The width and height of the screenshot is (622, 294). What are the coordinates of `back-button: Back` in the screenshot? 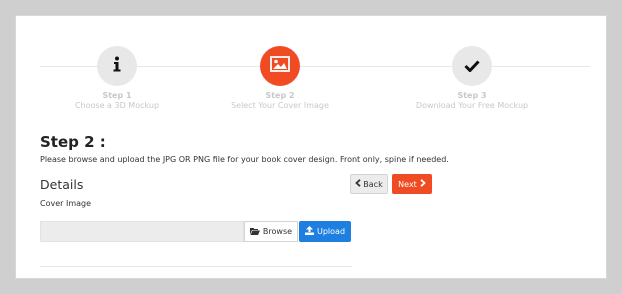 It's located at (369, 184).